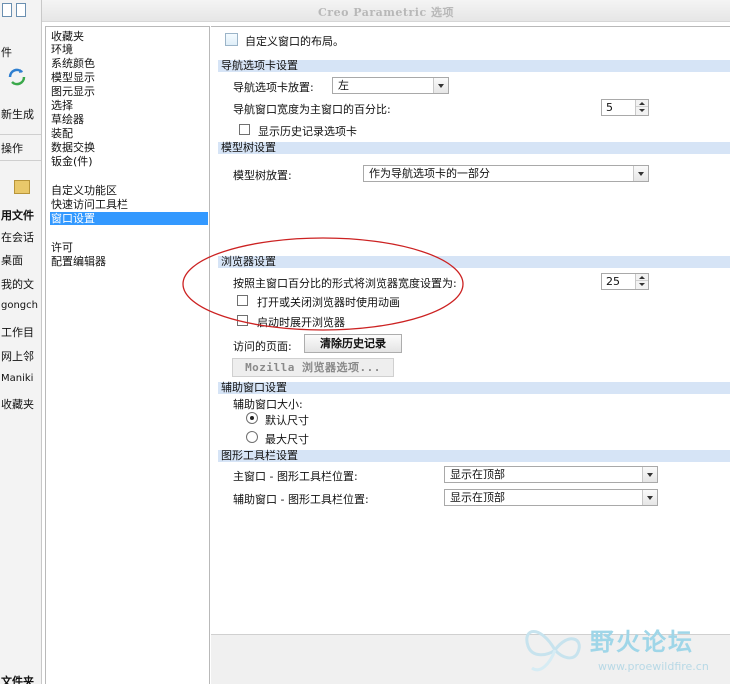 The width and height of the screenshot is (730, 684). What do you see at coordinates (551, 497) in the screenshot?
I see `aux-toolbar-select: 显示在顶部` at bounding box center [551, 497].